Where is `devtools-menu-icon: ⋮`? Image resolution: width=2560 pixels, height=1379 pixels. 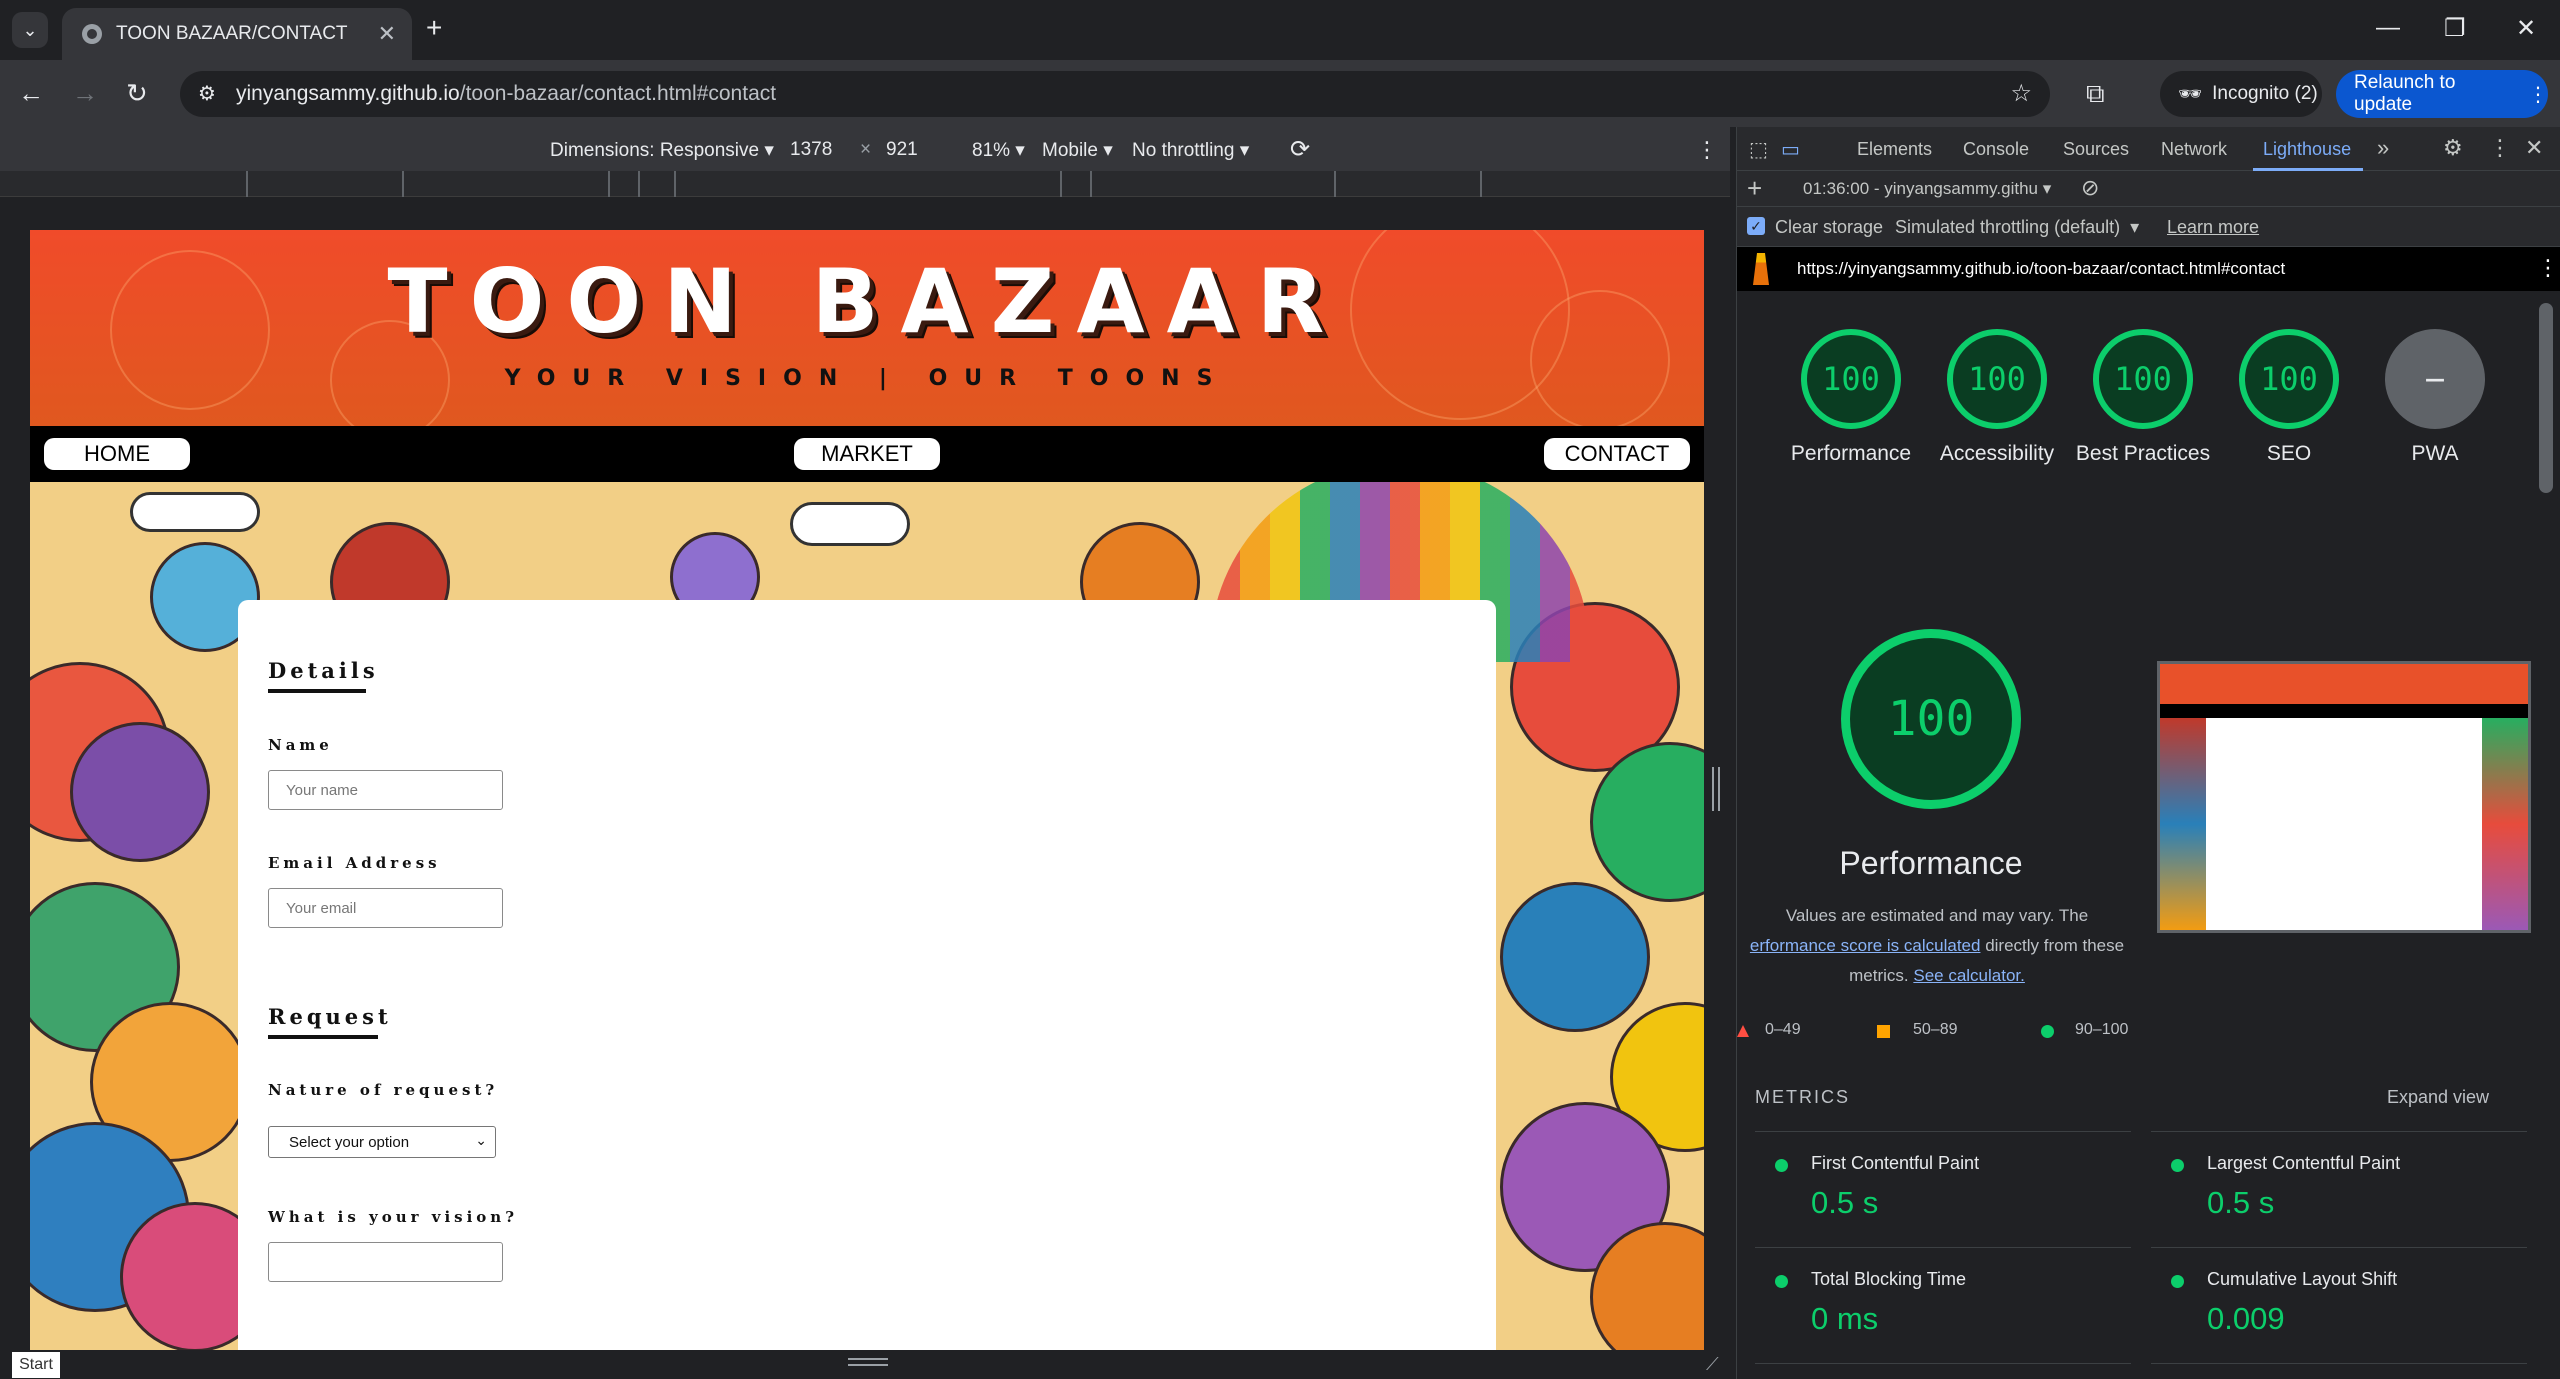
devtools-menu-icon: ⋮ is located at coordinates (2500, 148).